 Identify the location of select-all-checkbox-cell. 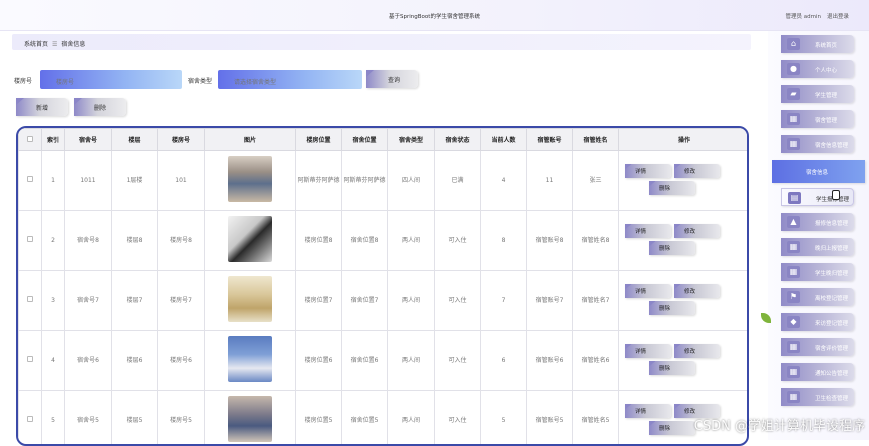
(30, 140).